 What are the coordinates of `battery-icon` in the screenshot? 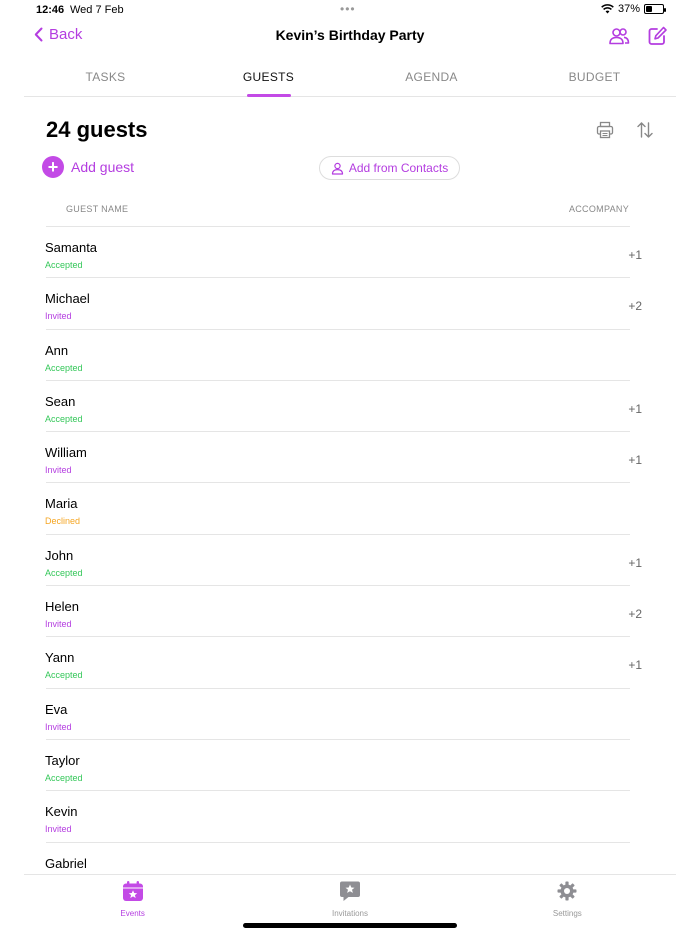 It's located at (655, 9).